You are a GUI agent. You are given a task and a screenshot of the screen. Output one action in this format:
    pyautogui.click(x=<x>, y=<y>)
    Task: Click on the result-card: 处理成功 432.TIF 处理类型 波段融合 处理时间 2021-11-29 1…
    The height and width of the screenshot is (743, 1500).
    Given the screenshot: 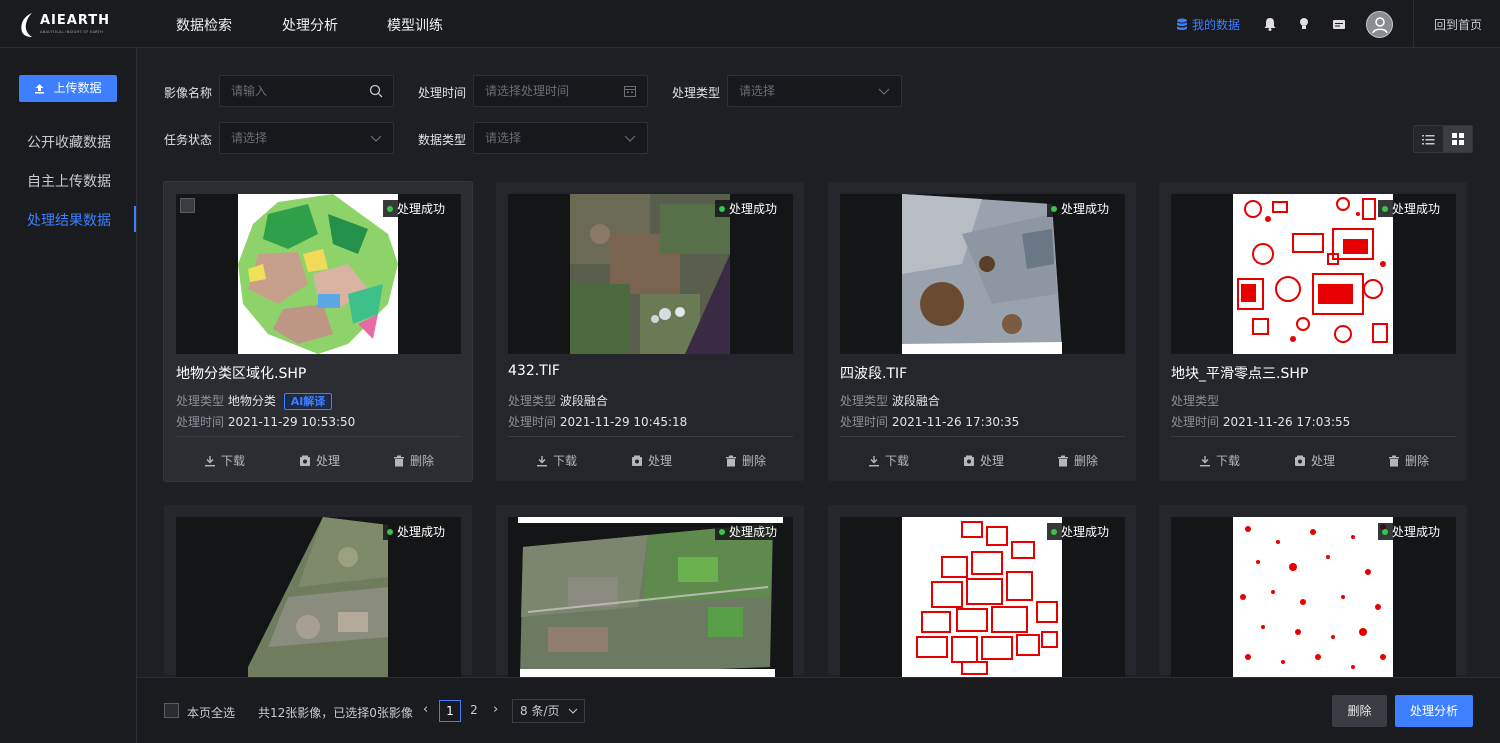 What is the action you would take?
    pyautogui.click(x=650, y=331)
    